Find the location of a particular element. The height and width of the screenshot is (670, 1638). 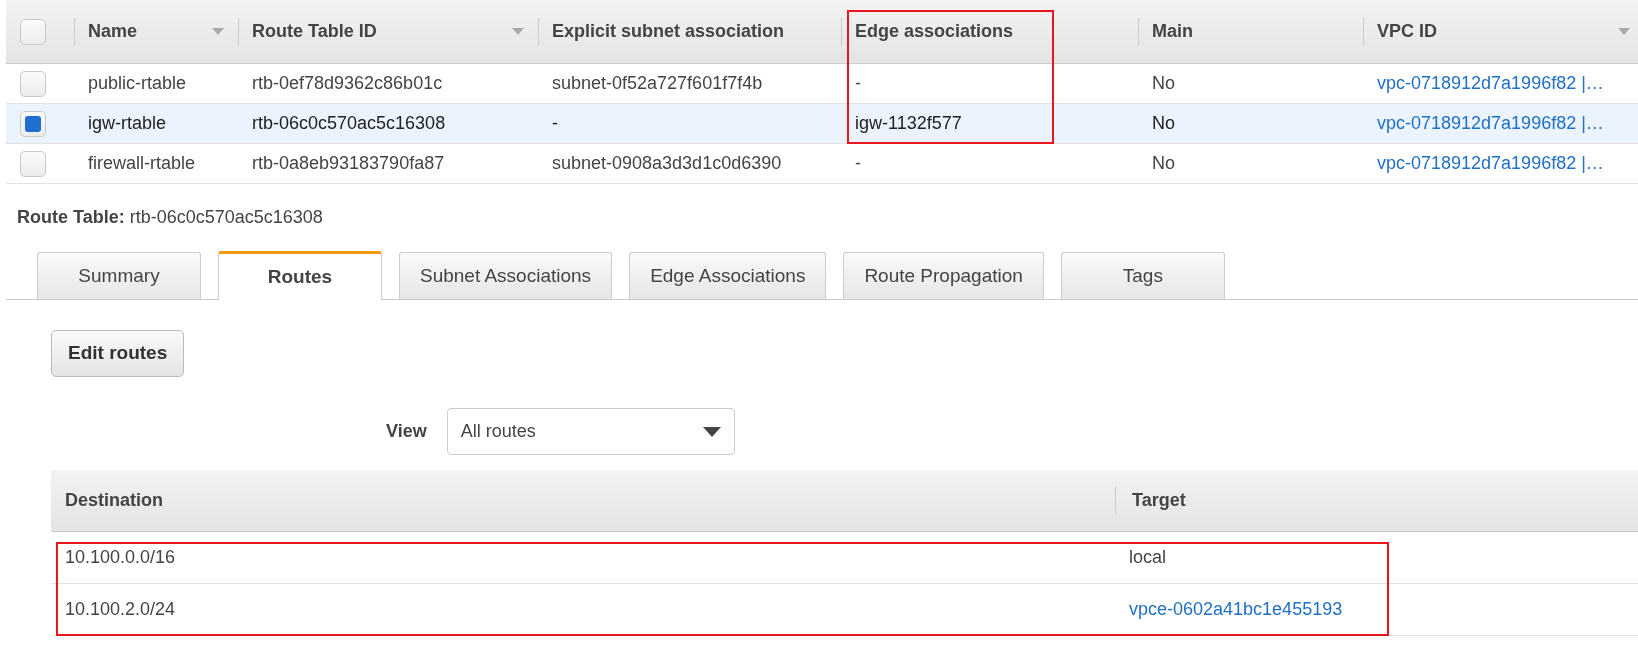

column-header: VPC ID is located at coordinates (1500, 32).